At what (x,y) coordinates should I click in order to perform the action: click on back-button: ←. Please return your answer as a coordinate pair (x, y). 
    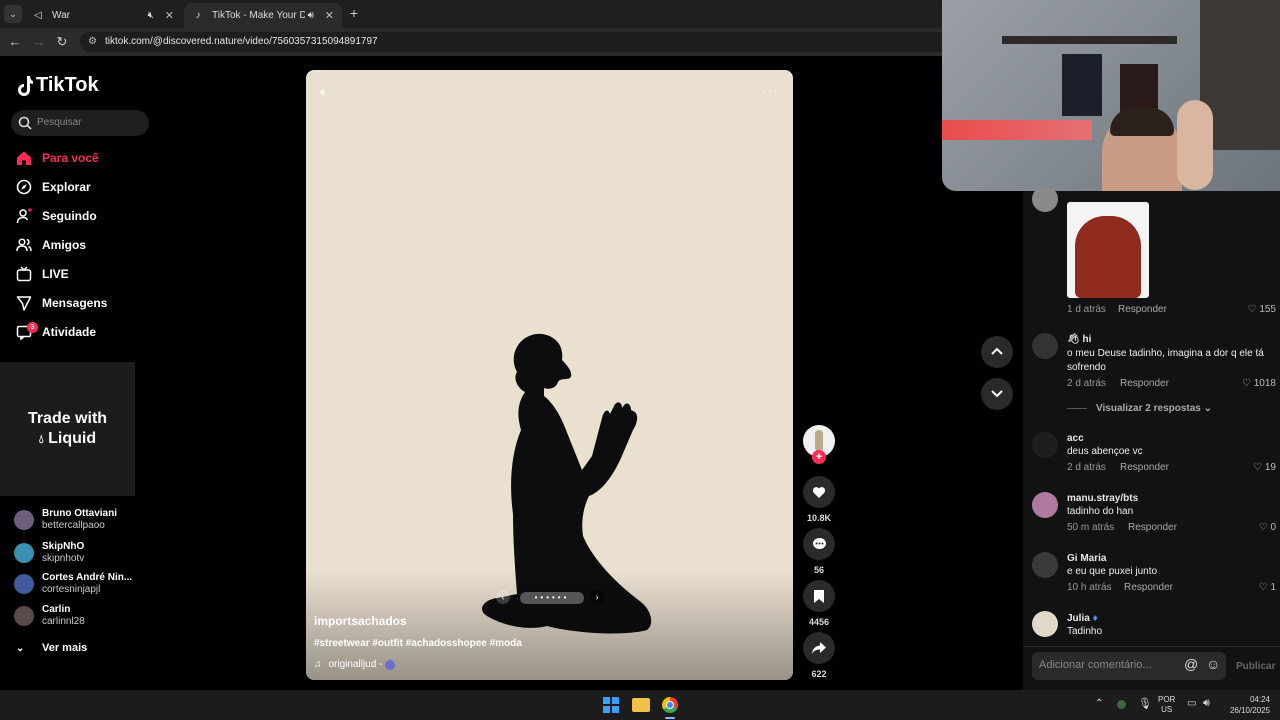
    Looking at the image, I should click on (15, 42).